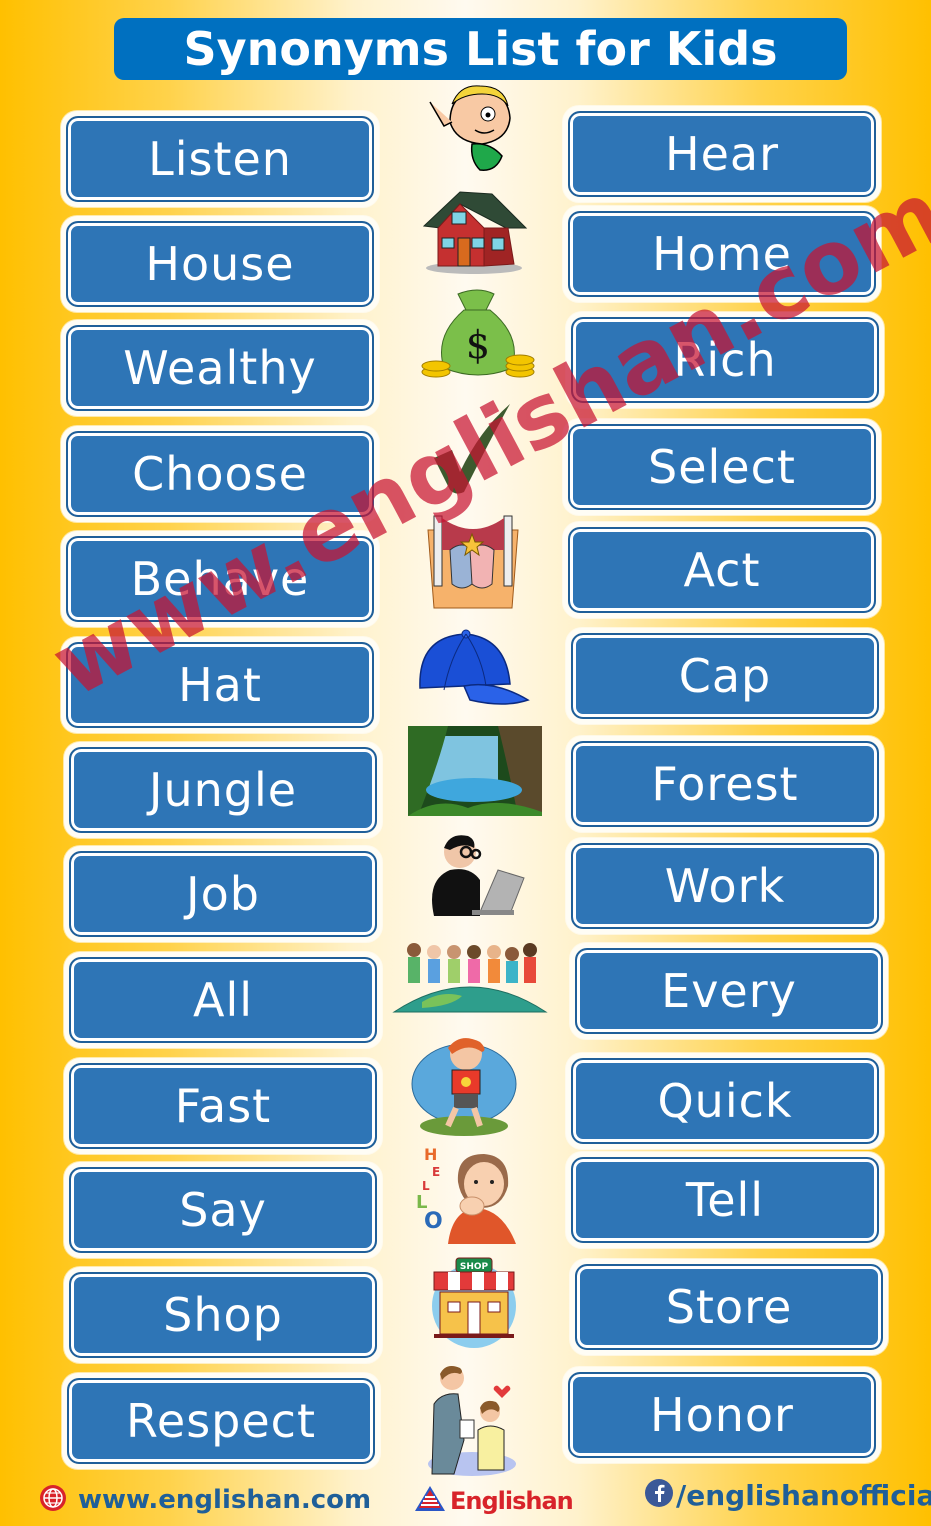  I want to click on synonym-card-right: Rich, so click(725, 360).